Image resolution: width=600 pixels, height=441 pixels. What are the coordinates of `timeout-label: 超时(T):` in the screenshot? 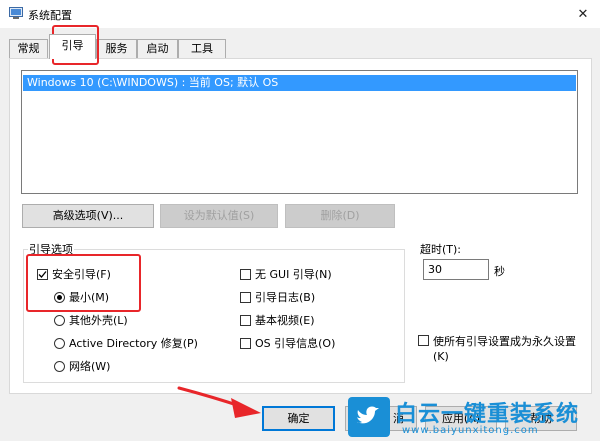 It's located at (441, 249).